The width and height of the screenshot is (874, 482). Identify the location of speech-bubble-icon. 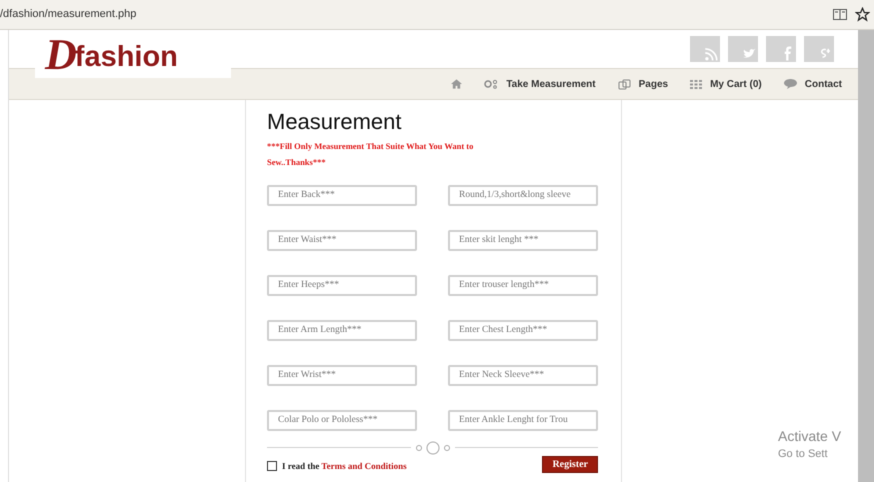
(790, 84).